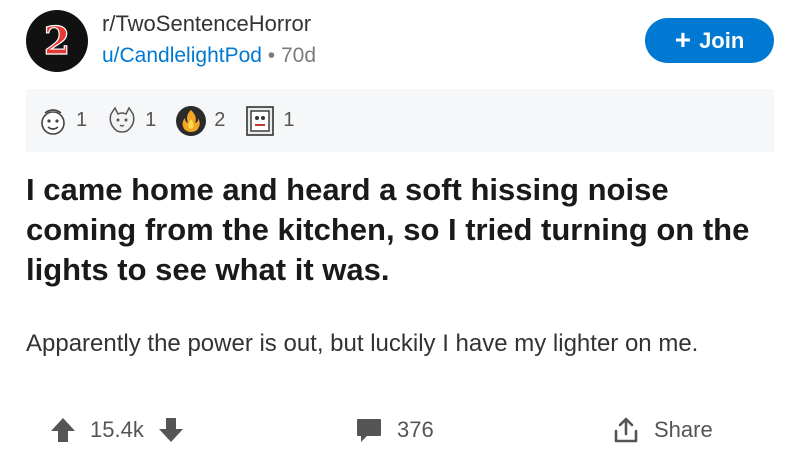 The width and height of the screenshot is (800, 469). What do you see at coordinates (299, 55) in the screenshot?
I see `post-age: 70d` at bounding box center [299, 55].